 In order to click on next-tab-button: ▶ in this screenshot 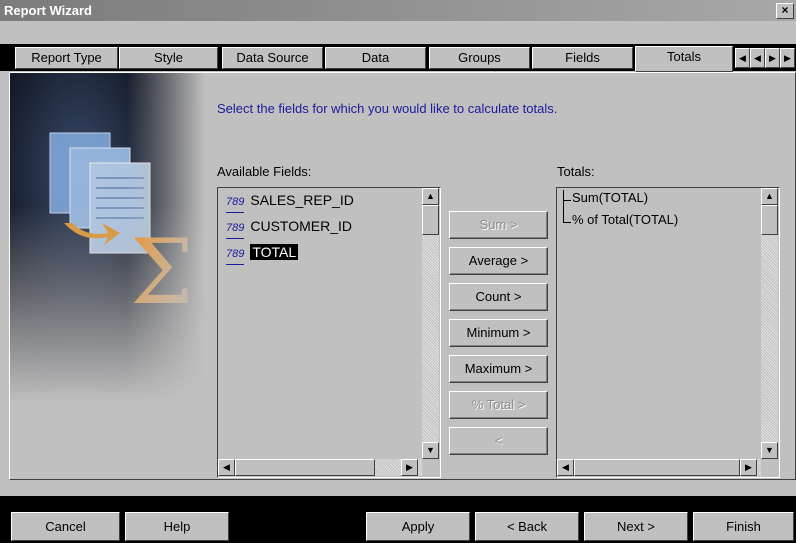, I will do `click(772, 58)`.